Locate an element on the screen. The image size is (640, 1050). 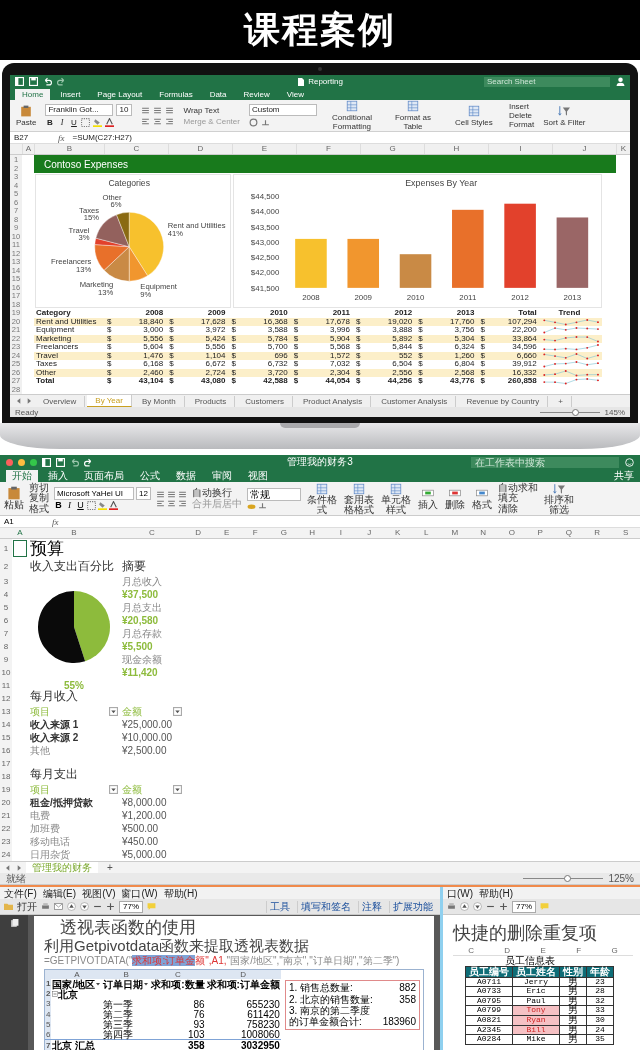
name-box: B27 is located at coordinates (32, 137).